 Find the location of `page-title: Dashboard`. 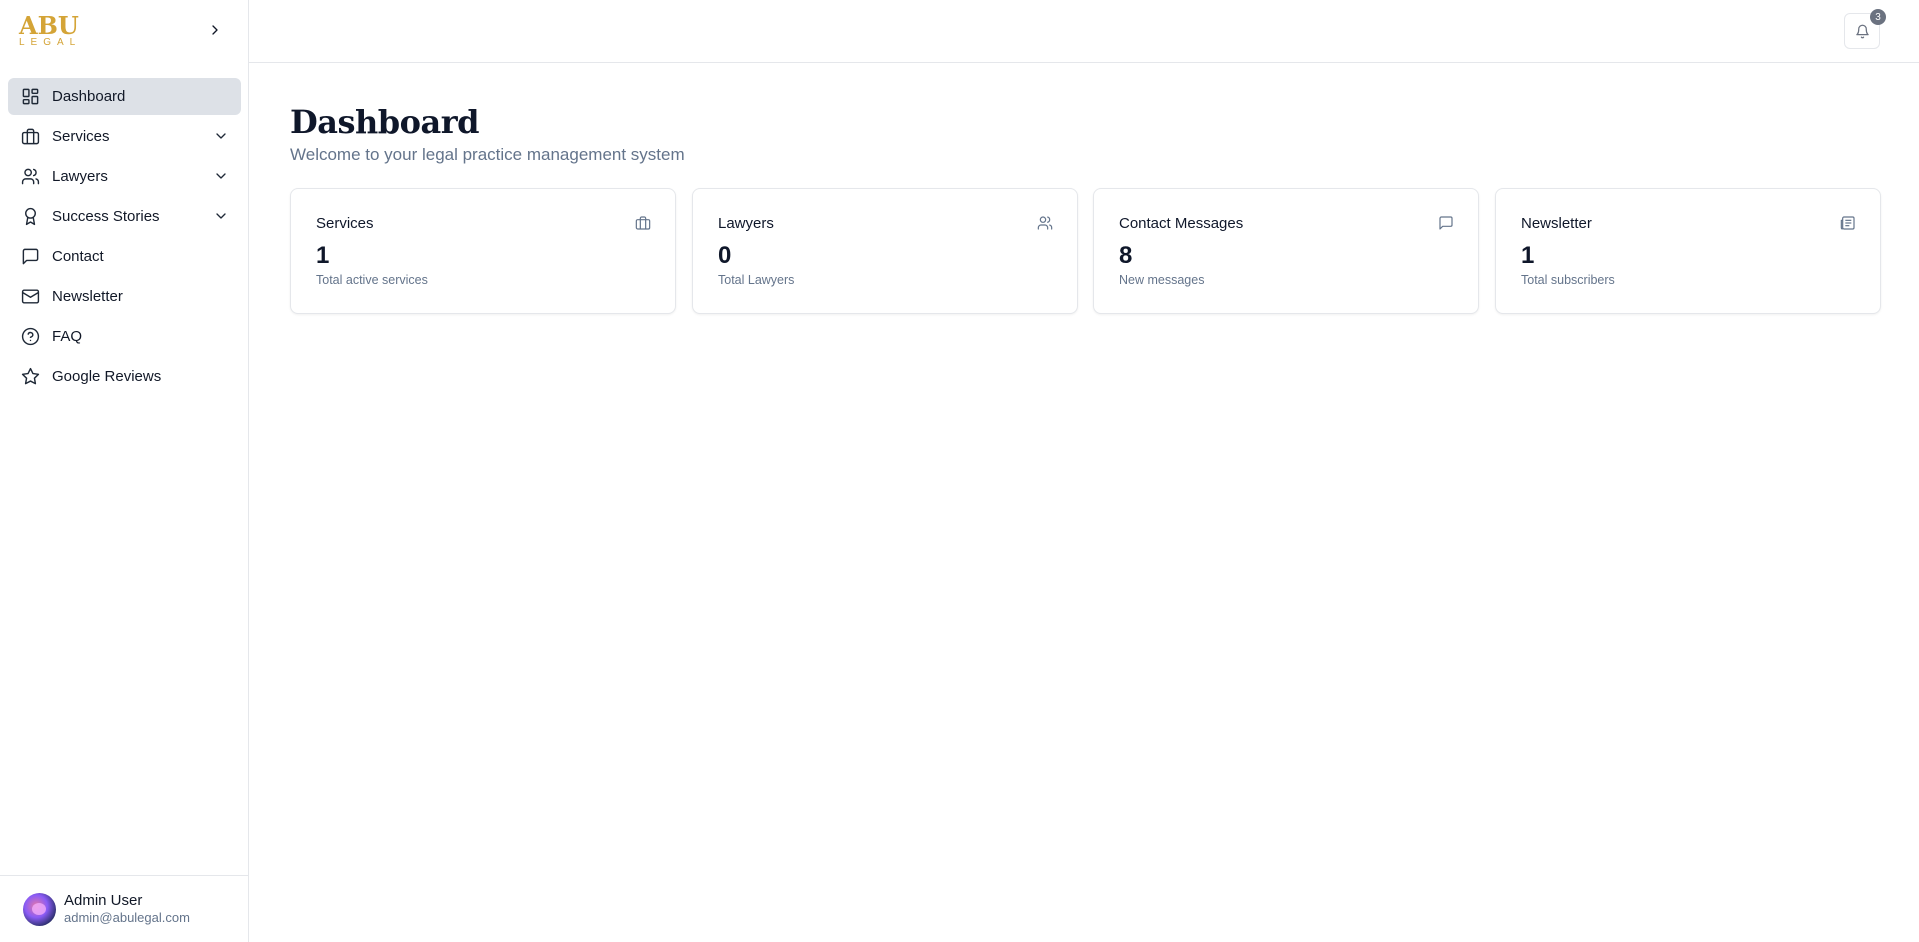

page-title: Dashboard is located at coordinates (384, 122).